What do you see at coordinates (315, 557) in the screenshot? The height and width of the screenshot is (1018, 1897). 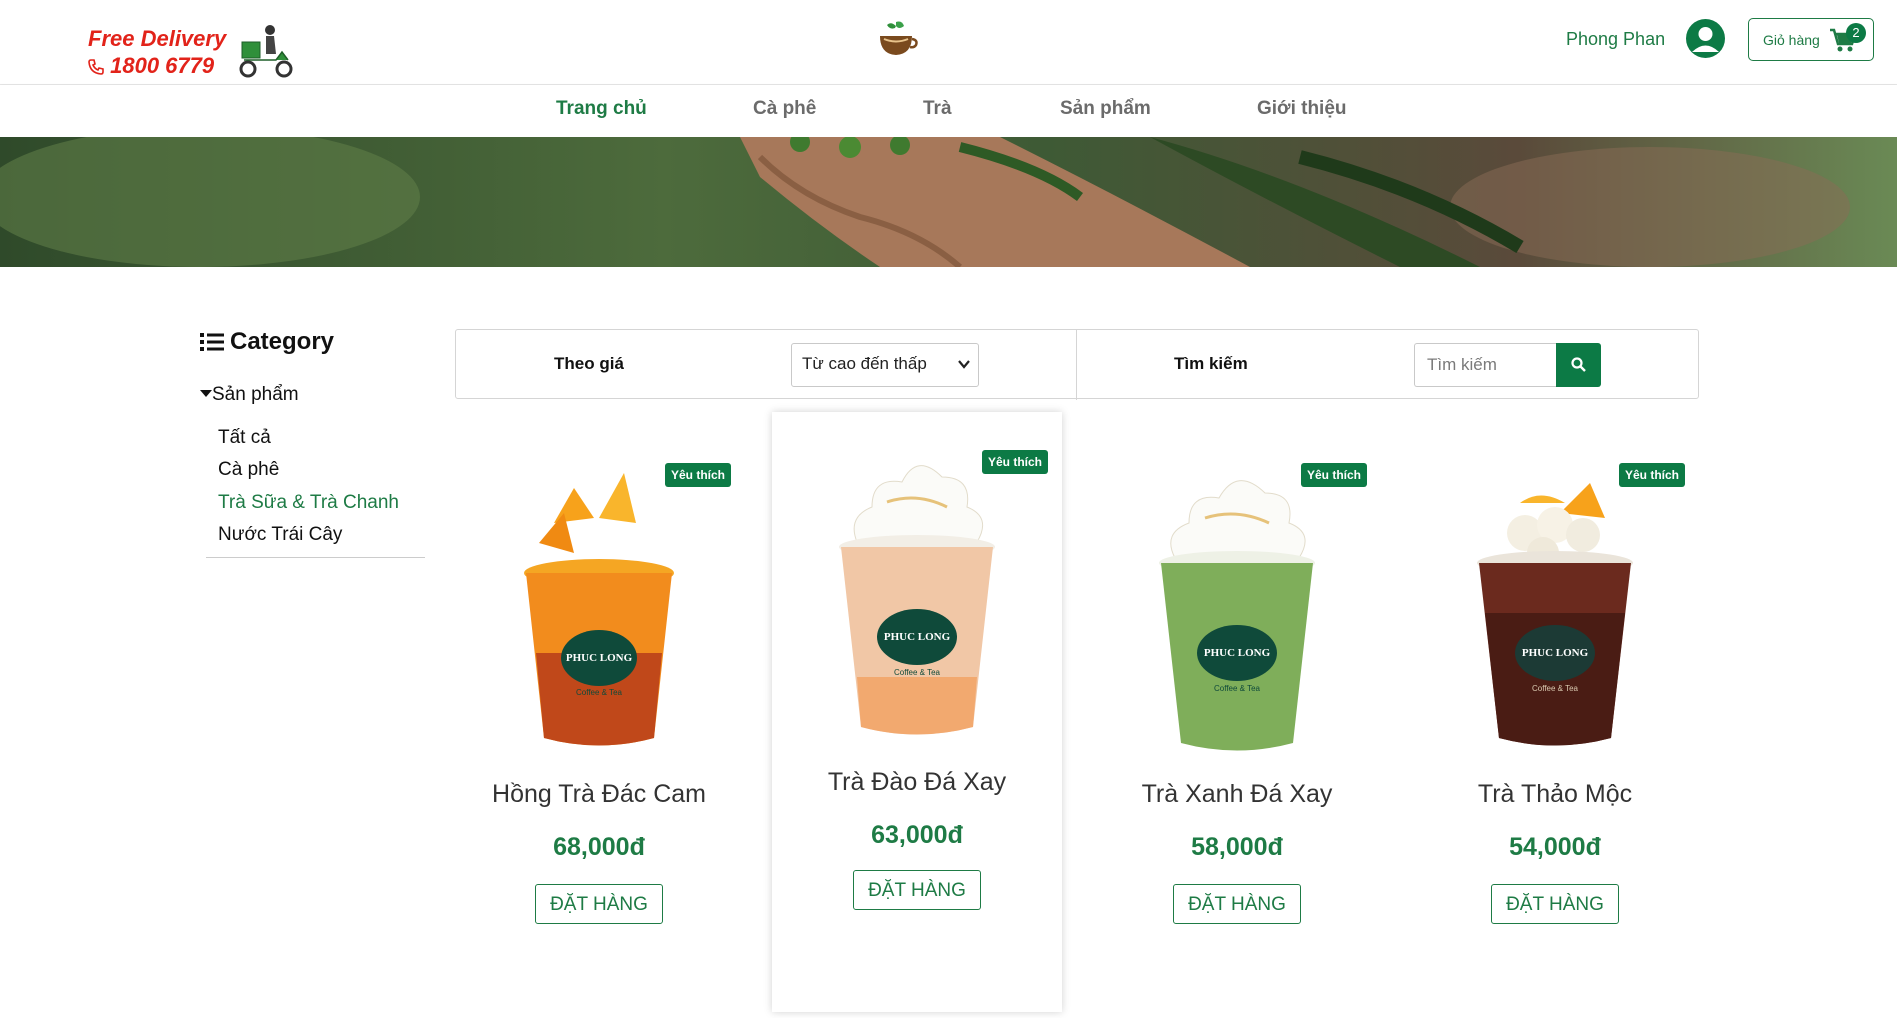 I see `category-divider` at bounding box center [315, 557].